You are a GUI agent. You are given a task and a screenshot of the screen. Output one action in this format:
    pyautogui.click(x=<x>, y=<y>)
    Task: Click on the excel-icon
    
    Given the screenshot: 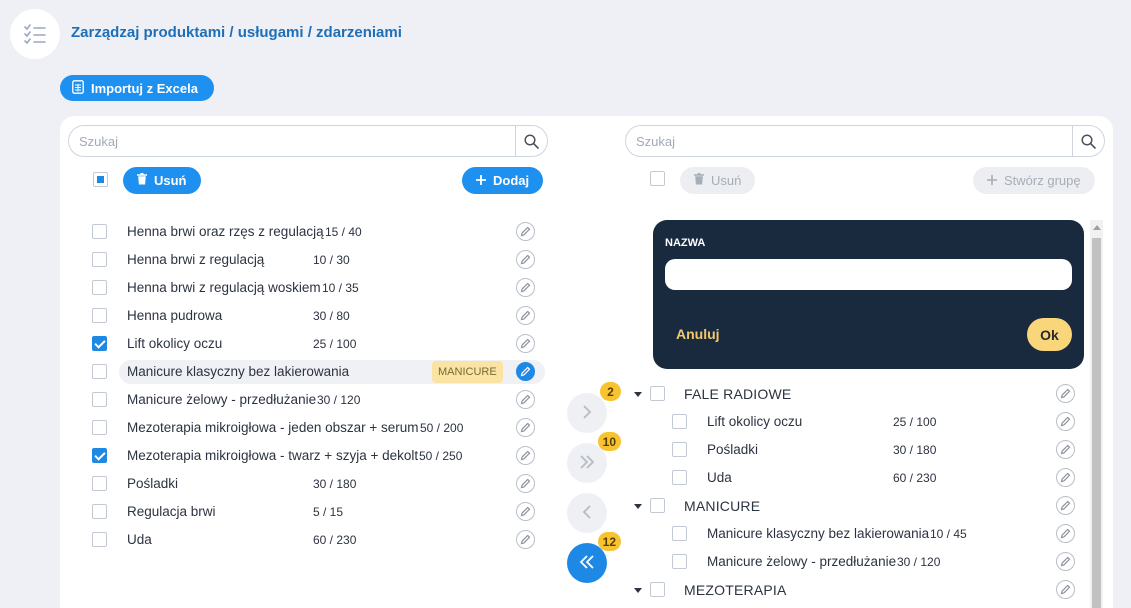 What is the action you would take?
    pyautogui.click(x=78, y=88)
    